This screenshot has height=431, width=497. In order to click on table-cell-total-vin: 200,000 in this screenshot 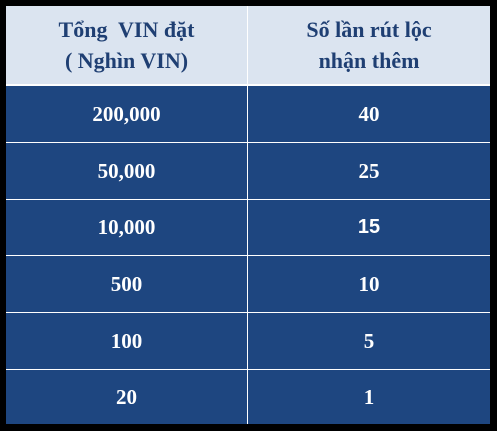, I will do `click(127, 114)`.